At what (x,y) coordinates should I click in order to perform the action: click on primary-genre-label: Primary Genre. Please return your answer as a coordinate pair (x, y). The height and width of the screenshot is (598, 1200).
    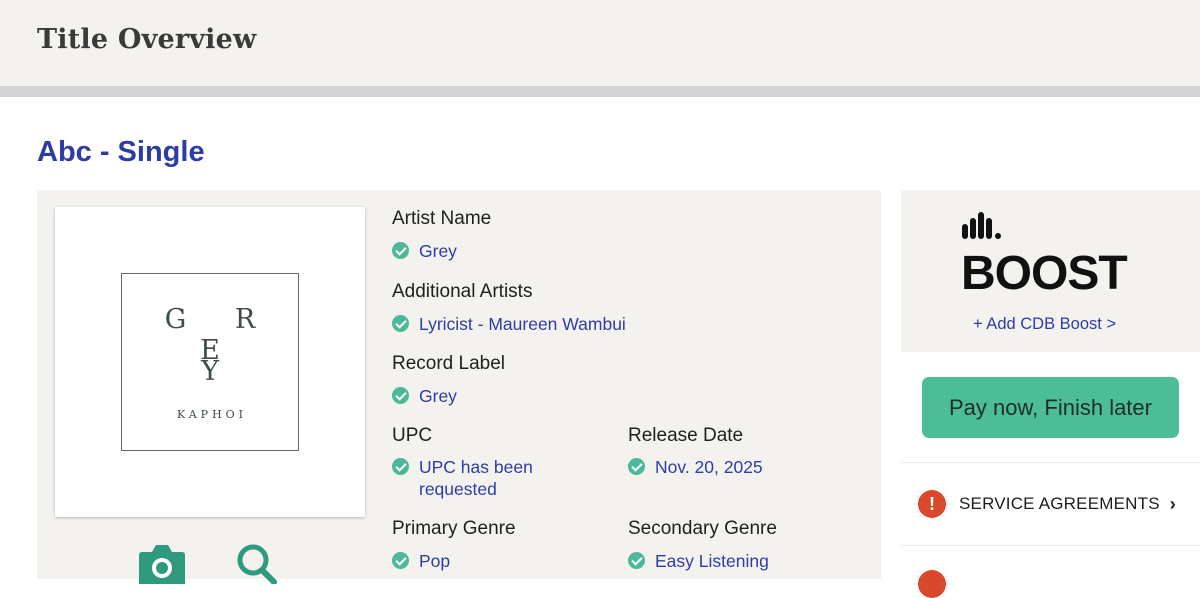
    Looking at the image, I should click on (454, 528).